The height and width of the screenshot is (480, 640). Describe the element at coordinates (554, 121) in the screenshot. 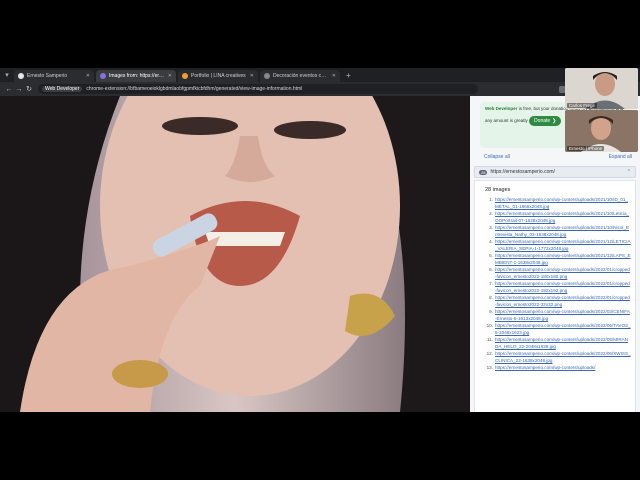

I see `heart-icon: ❯` at that location.